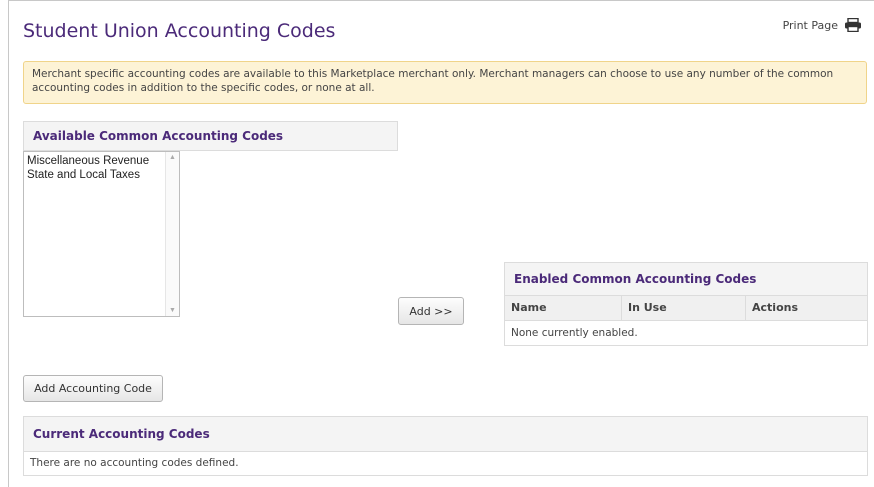 The width and height of the screenshot is (874, 487). What do you see at coordinates (647, 307) in the screenshot?
I see `column-header-in-use: In Use` at bounding box center [647, 307].